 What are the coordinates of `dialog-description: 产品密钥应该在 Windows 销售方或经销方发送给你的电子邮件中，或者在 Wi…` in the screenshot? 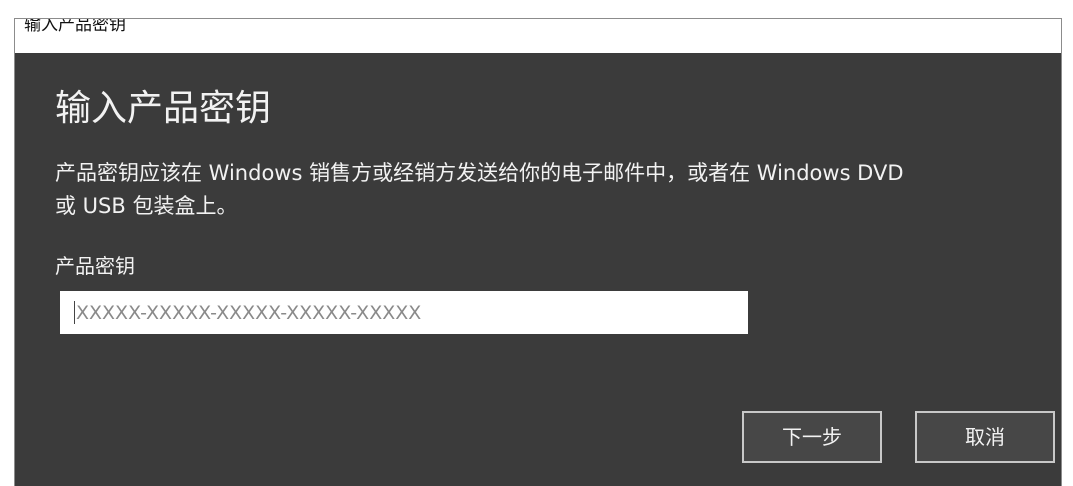 It's located at (550, 190).